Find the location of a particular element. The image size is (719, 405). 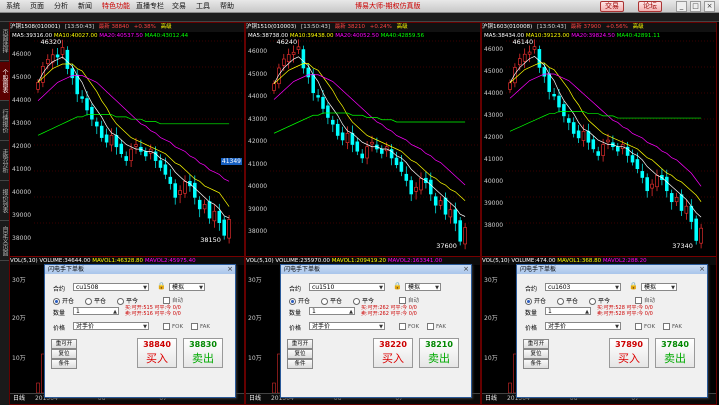

trade-button: 交易 is located at coordinates (612, 6).